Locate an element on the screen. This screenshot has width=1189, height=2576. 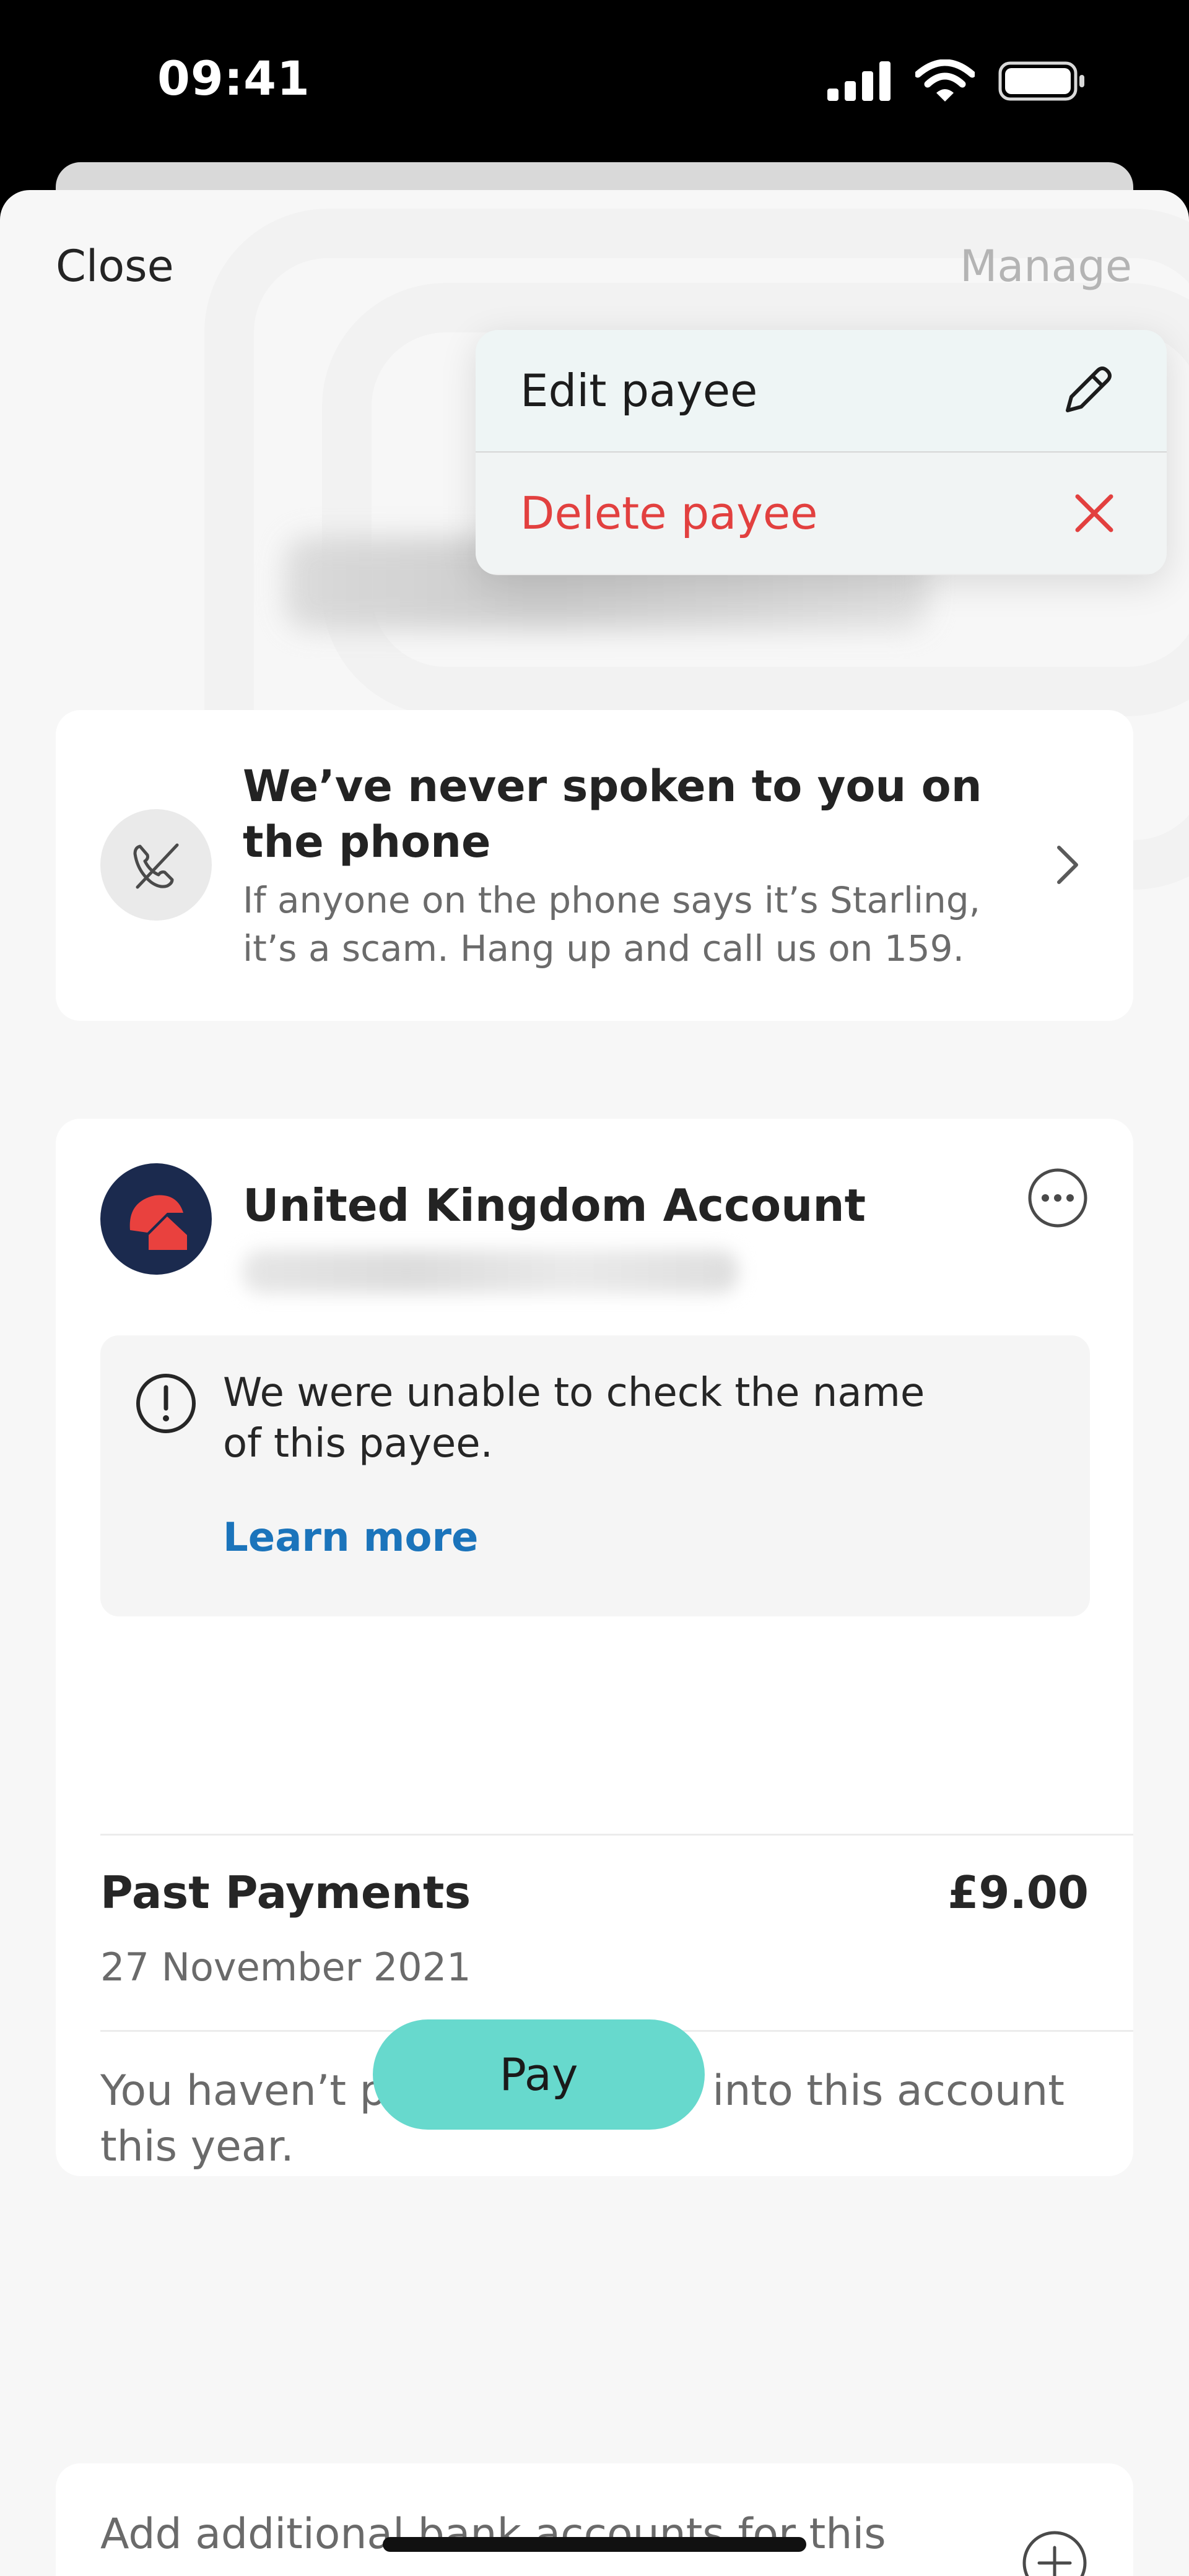
manage-menu: Edit payee Delete payee is located at coordinates (821, 452).